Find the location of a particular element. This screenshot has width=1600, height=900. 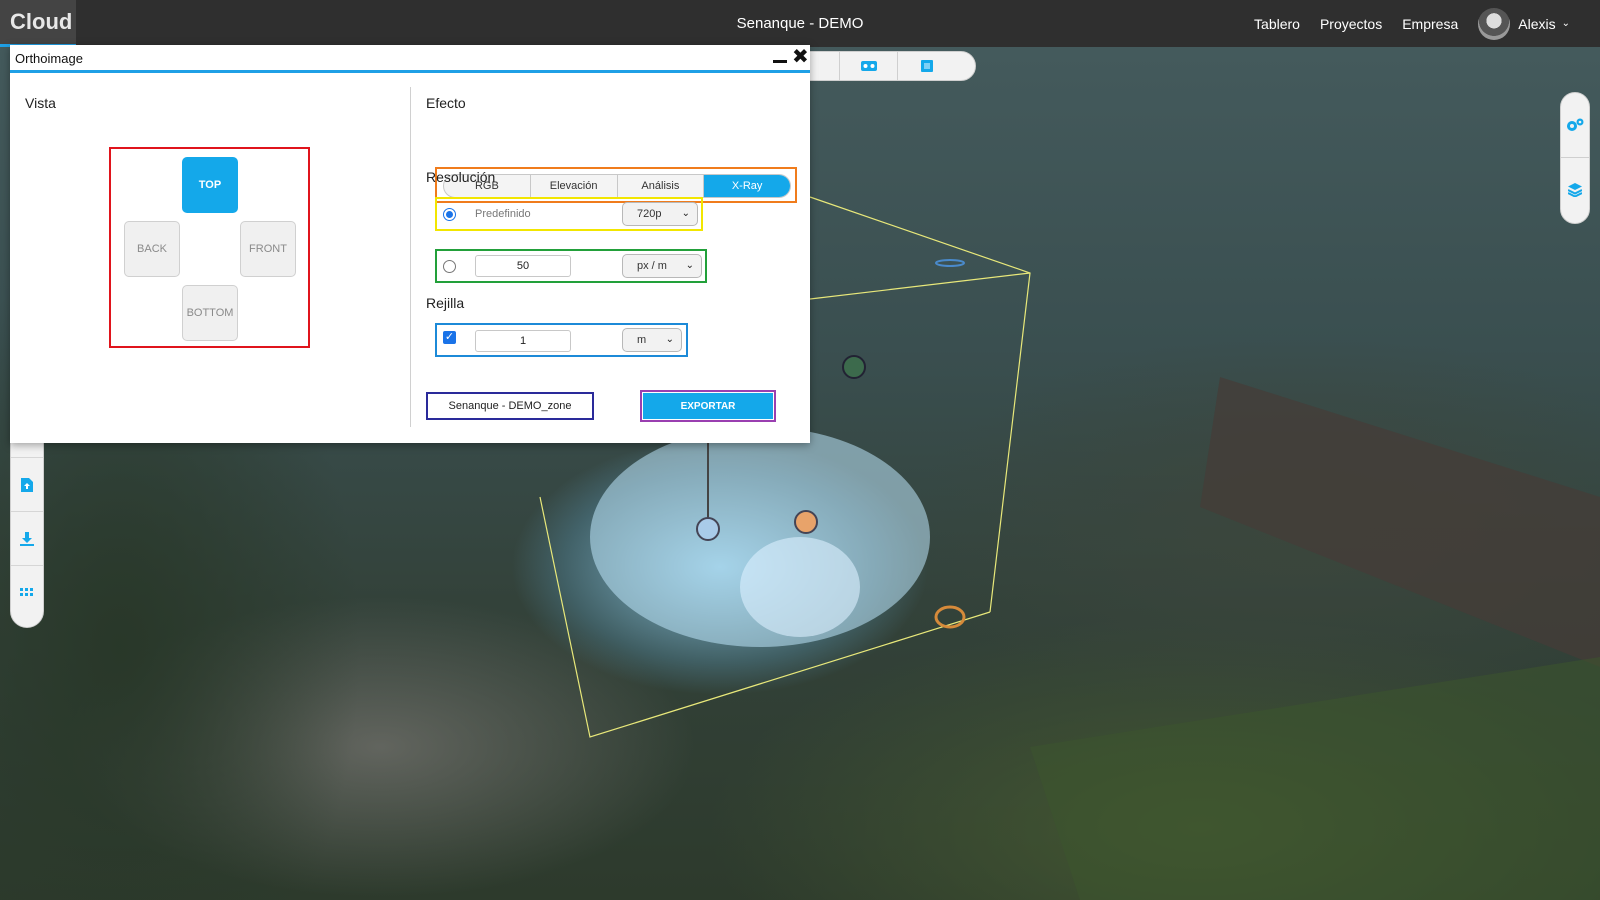

resolucion-label: Resolución is located at coordinates (461, 177).